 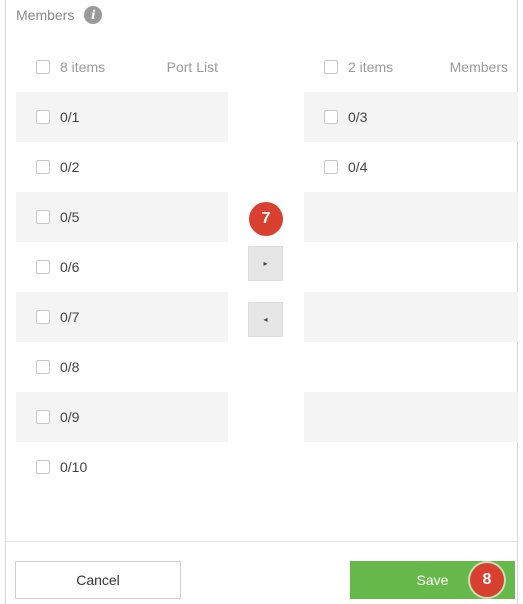 What do you see at coordinates (358, 167) in the screenshot?
I see `item-label: 0/4` at bounding box center [358, 167].